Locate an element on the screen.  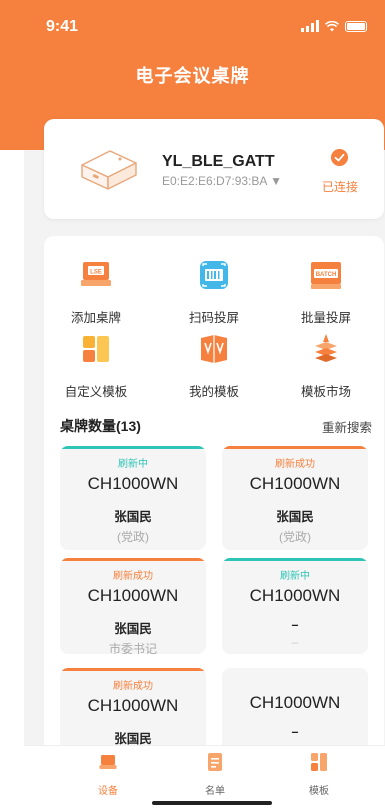
svg-text: LSE is located at coordinates (96, 273).